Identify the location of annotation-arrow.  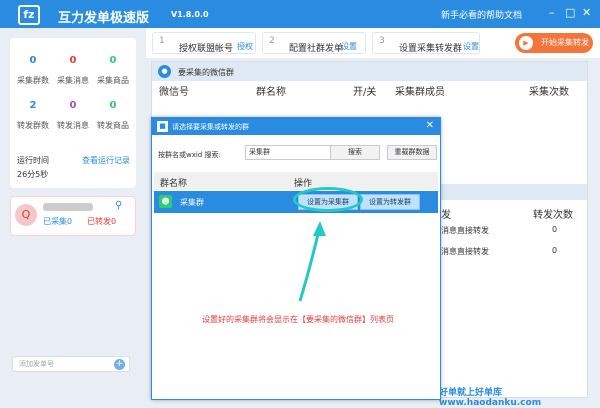
(312, 261).